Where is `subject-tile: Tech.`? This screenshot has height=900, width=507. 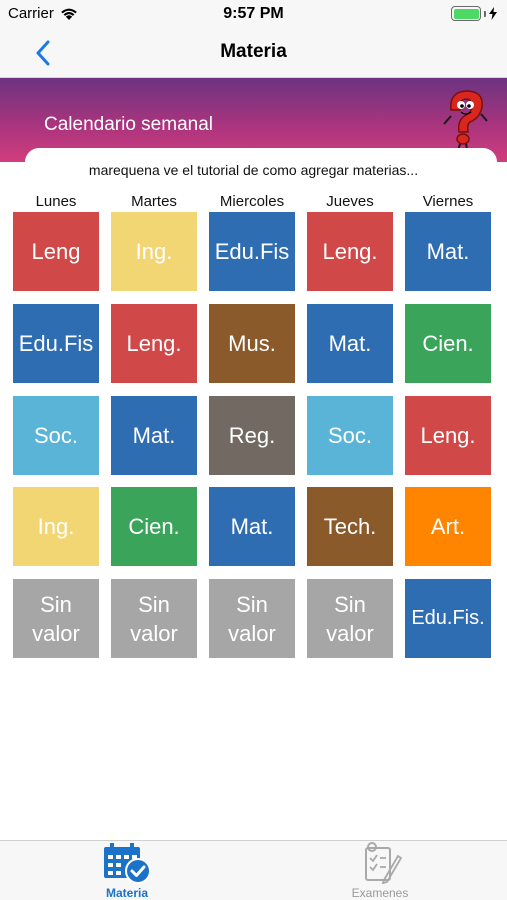
subject-tile: Tech. is located at coordinates (350, 526).